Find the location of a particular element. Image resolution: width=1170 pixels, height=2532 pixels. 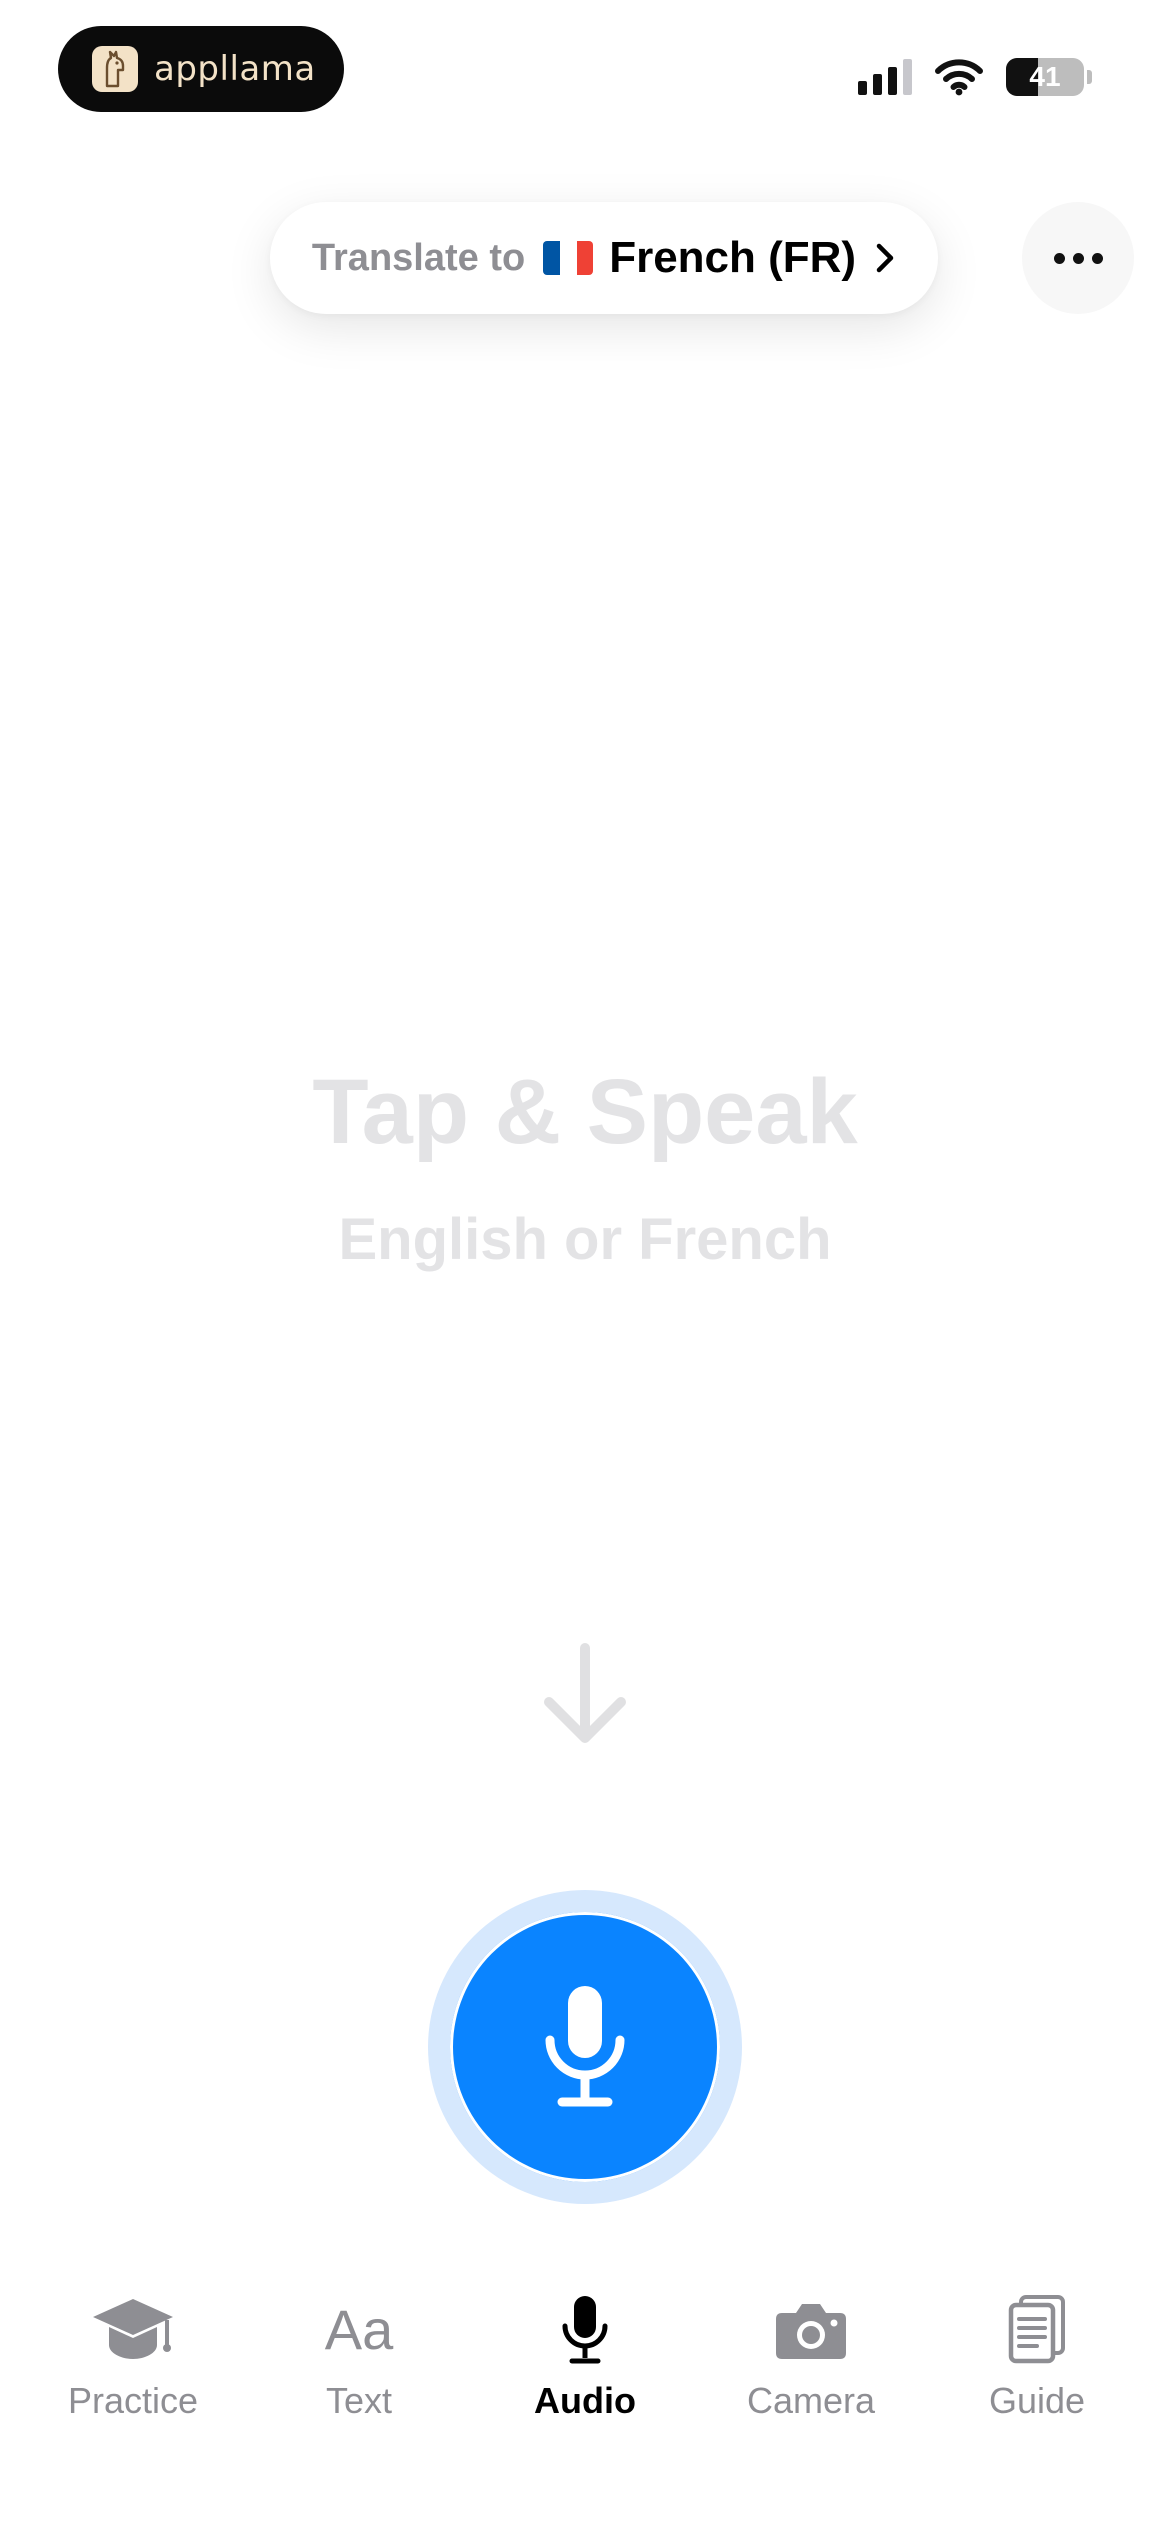

mic-button-ring is located at coordinates (585, 2047).